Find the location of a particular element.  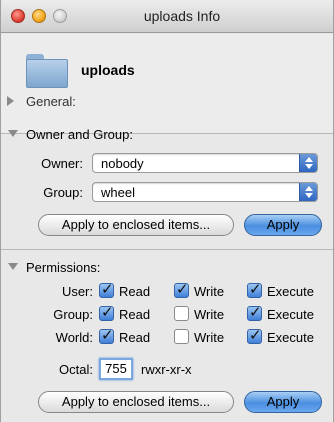

item-name: uploads is located at coordinates (108, 70).